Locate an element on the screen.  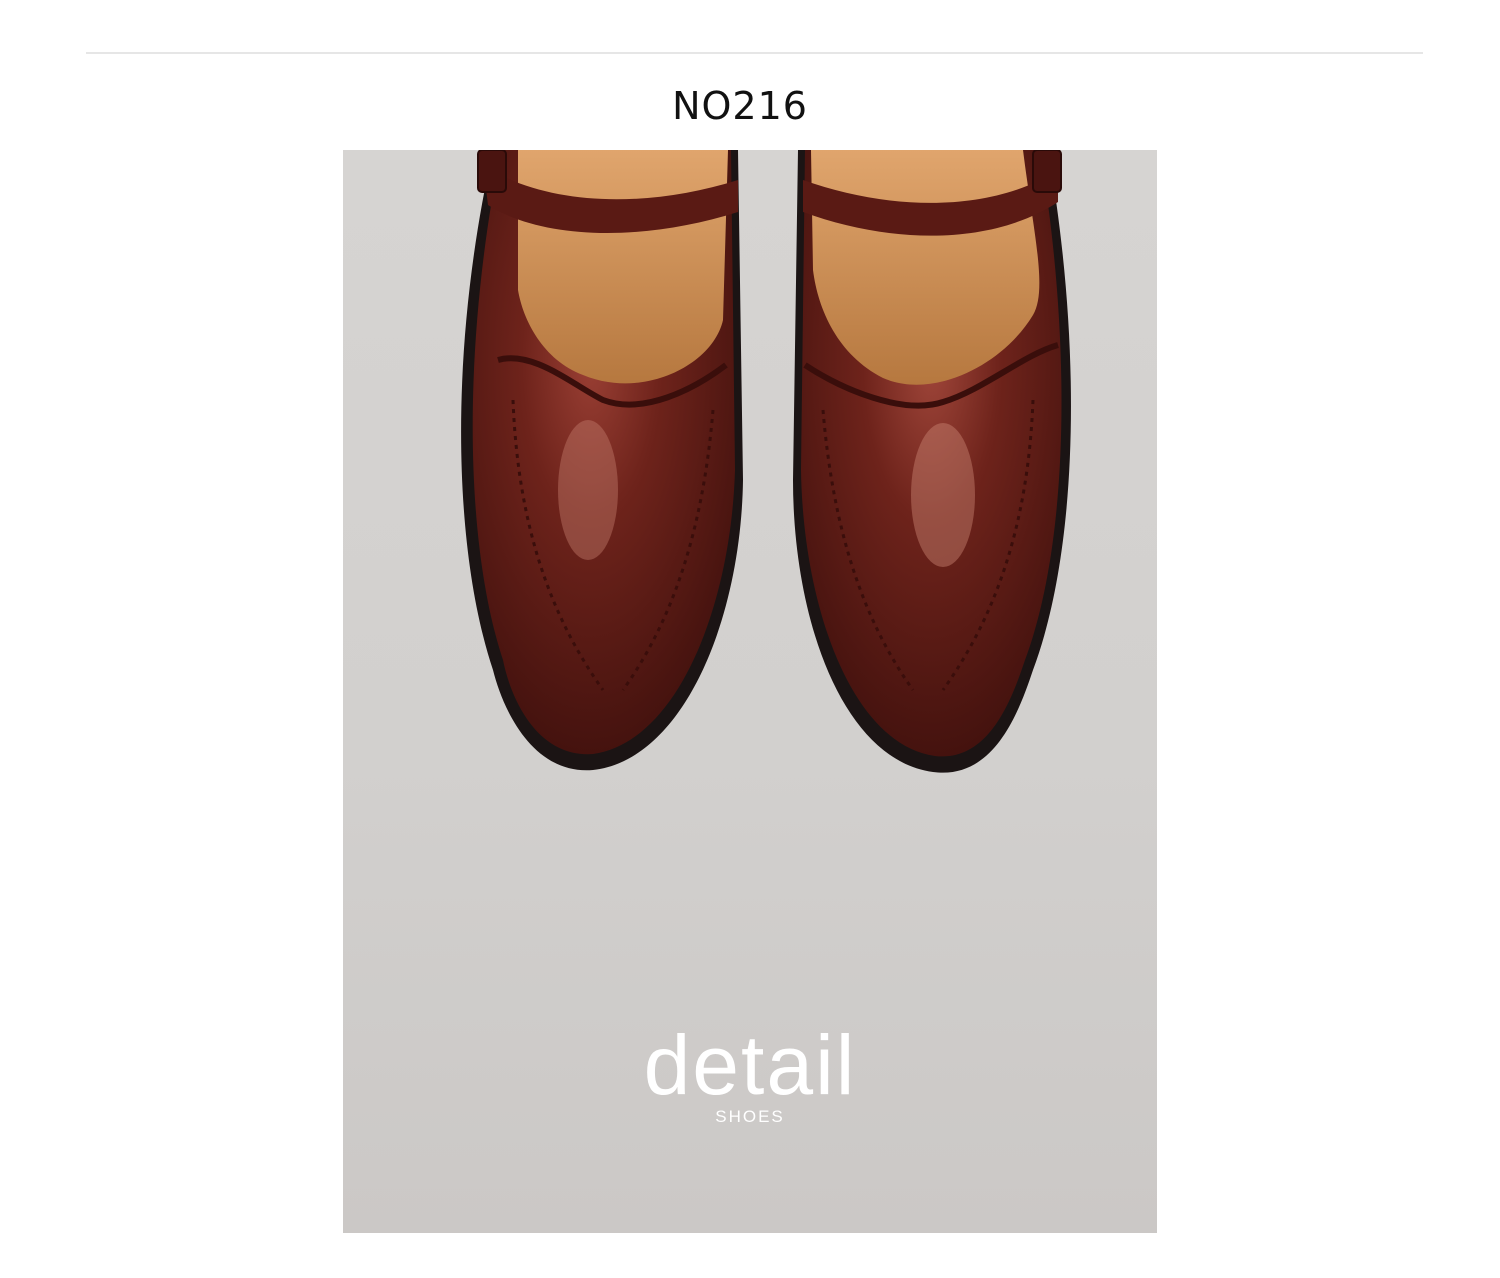
caption-subtitle: SHOES is located at coordinates (750, 1116).